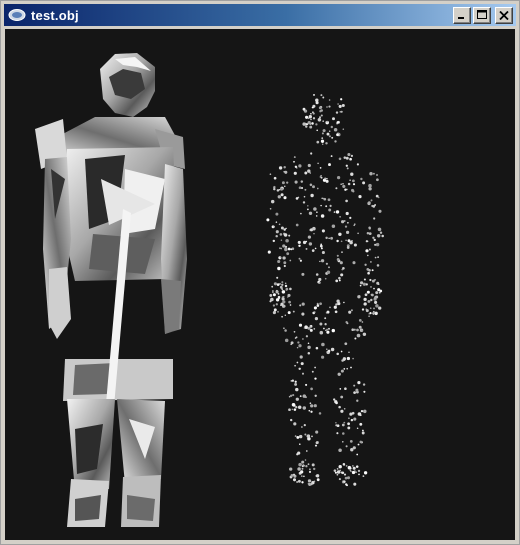 This screenshot has width=520, height=545. Describe the element at coordinates (17, 15) in the screenshot. I see `app-window-icon` at that location.